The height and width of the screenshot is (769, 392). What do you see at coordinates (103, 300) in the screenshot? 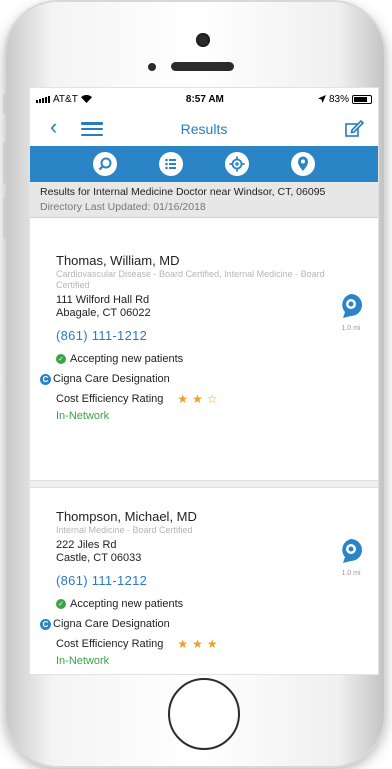
I see `address-line-1: 111 Wilford Hall Rd` at bounding box center [103, 300].